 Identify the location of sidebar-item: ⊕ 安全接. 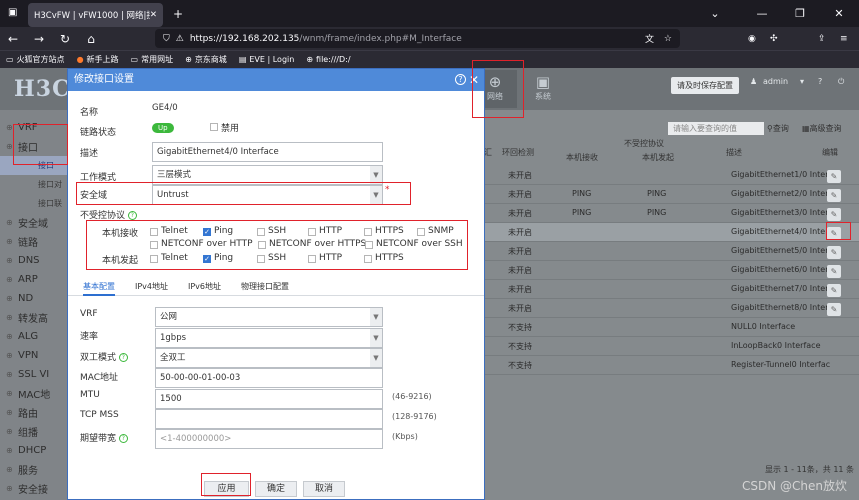
(34, 488).